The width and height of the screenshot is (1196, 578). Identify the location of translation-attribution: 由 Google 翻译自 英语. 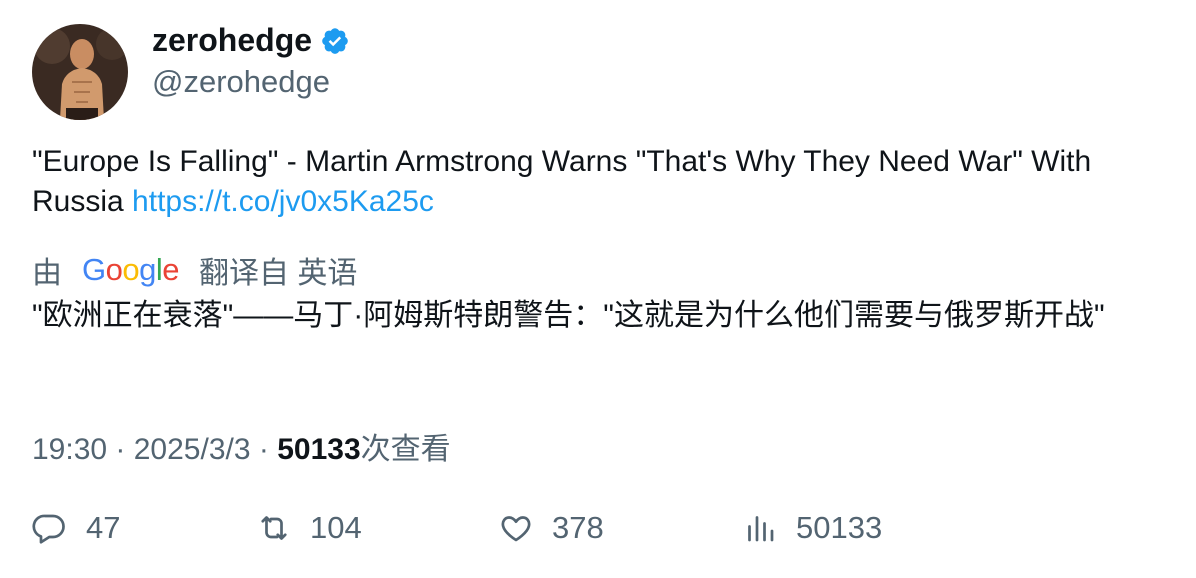
(194, 270).